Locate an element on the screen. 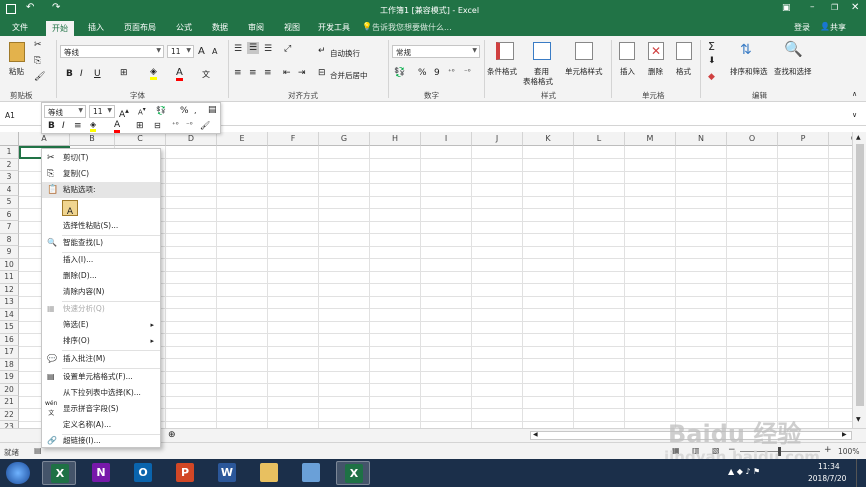  mini-table-icon: ▤ is located at coordinates (212, 110).